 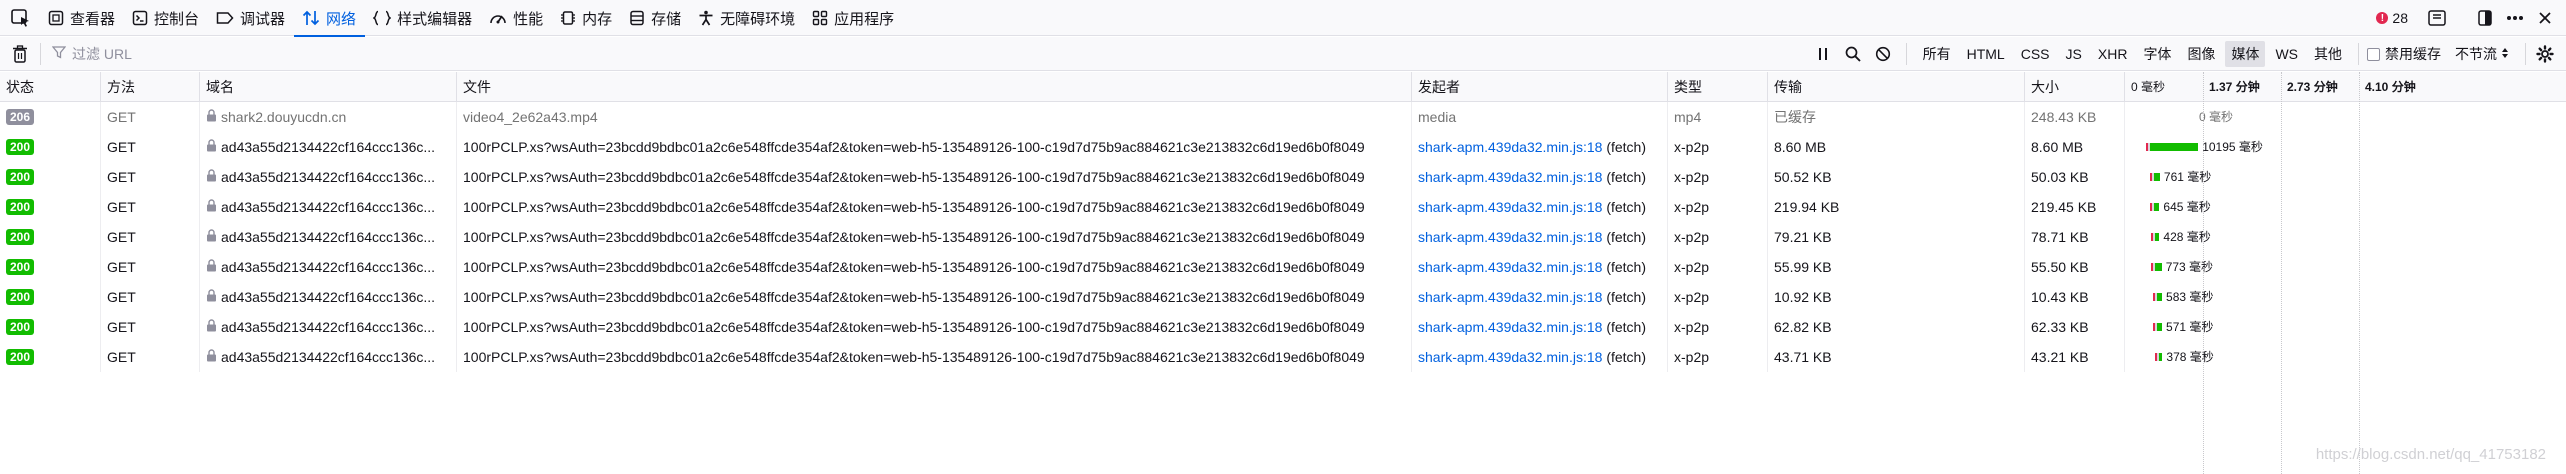 I want to click on column-header-waterfall: 0 毫秒 1.37 分钟 2.73 分钟 4.10 分钟, so click(x=2345, y=87).